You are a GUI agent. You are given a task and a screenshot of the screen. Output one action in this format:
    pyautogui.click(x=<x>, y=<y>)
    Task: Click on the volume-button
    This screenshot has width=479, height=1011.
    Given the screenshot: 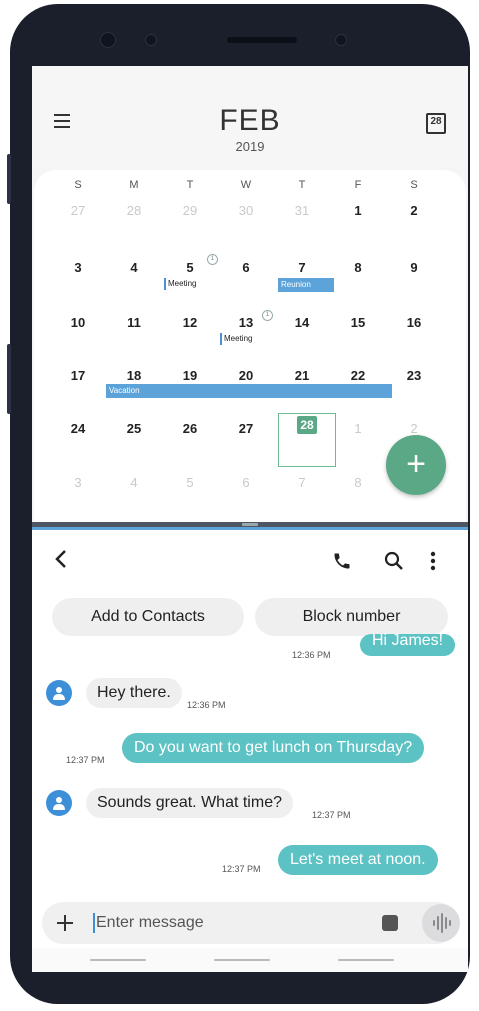 What is the action you would take?
    pyautogui.click(x=9, y=179)
    